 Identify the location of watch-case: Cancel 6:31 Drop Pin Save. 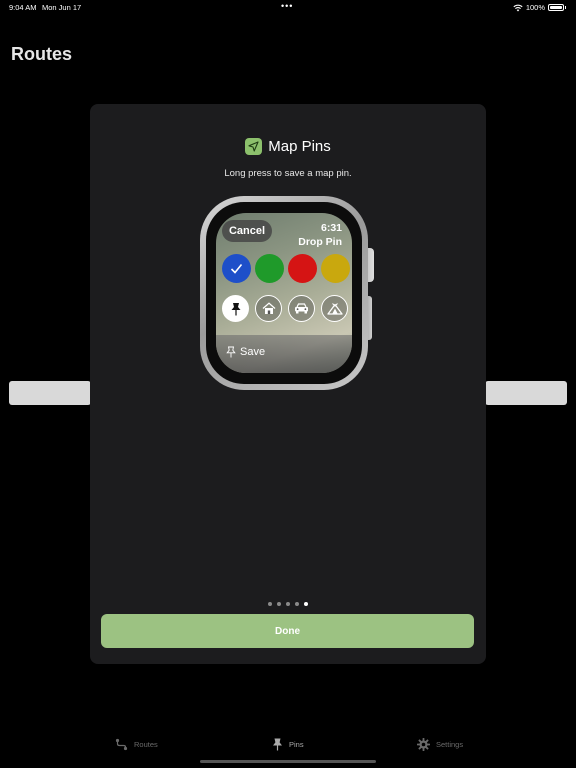
(284, 293).